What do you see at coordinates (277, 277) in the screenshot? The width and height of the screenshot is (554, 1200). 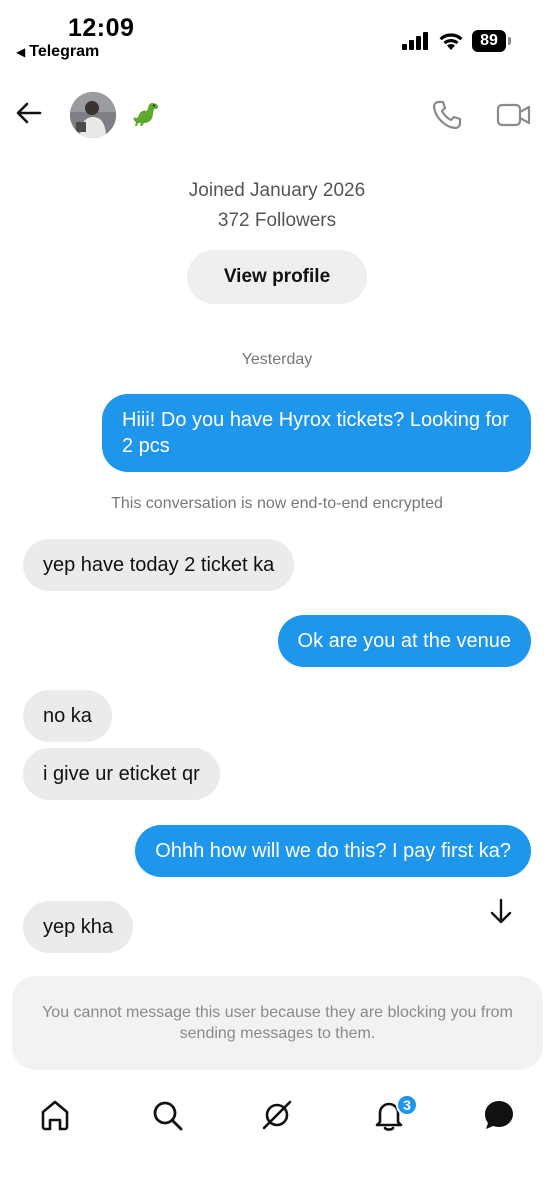 I see `view-profile-button: View profile` at bounding box center [277, 277].